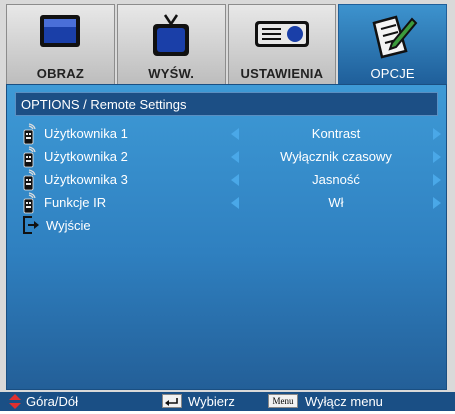 This screenshot has height=414, width=455. I want to click on setting-row-user1: Użytkownika 1 Kontrast, so click(227, 134).